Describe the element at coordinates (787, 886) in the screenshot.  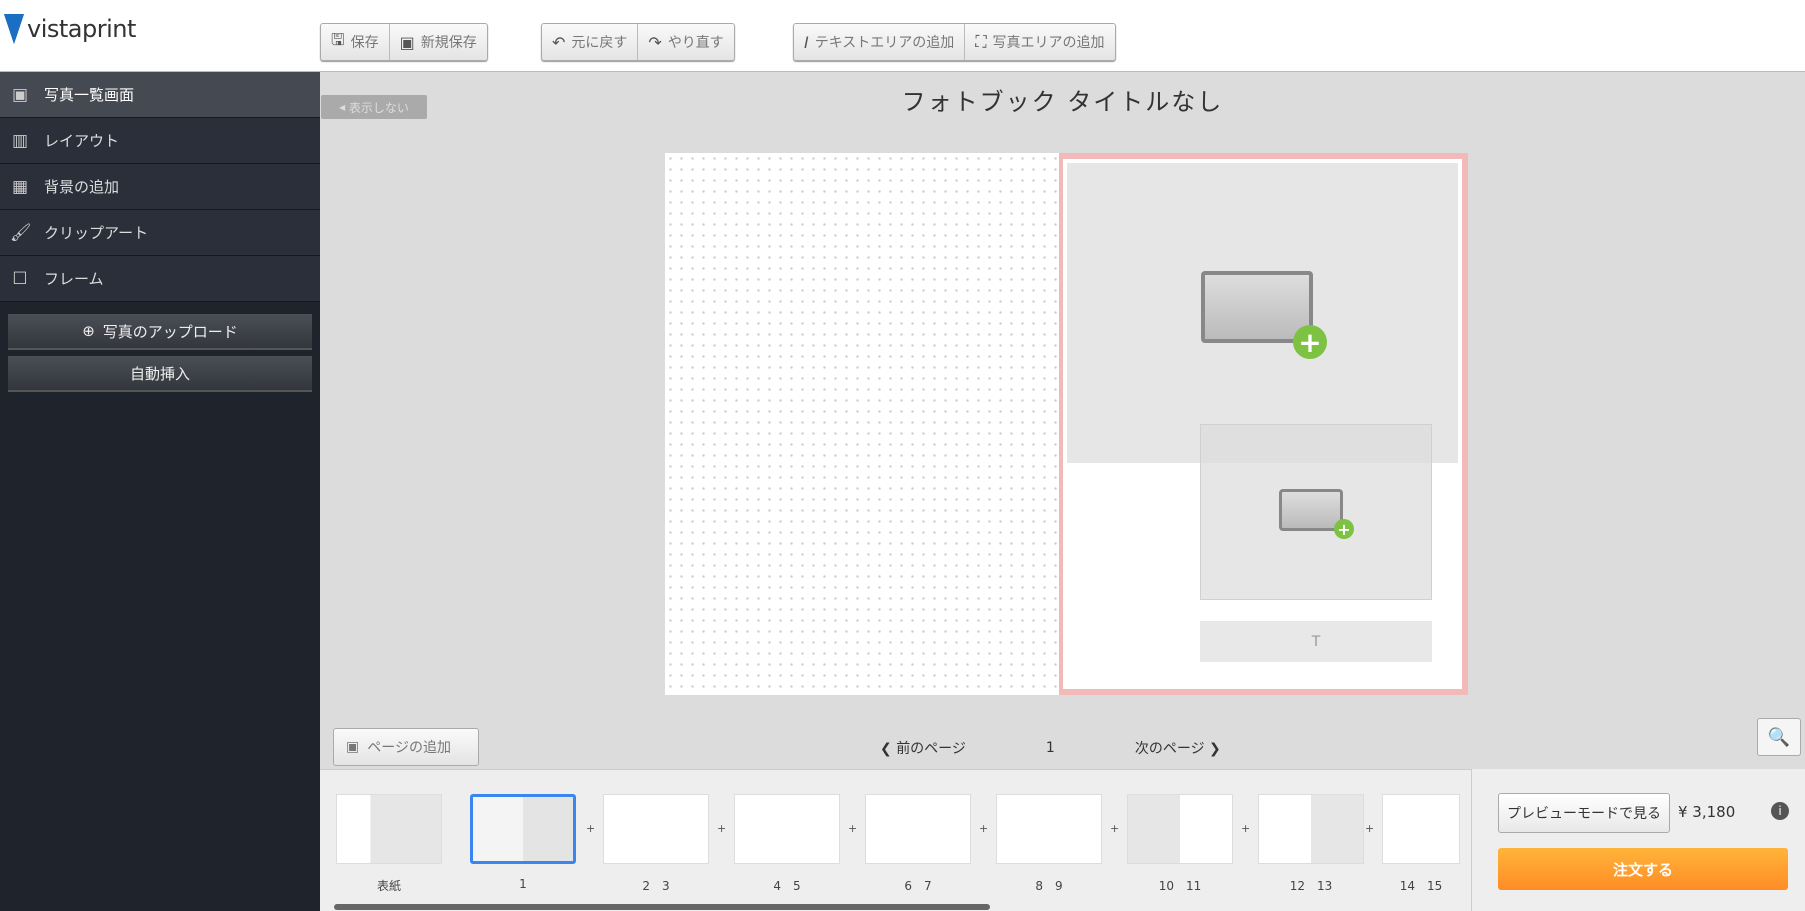
I see `thumbnail-label: 4 5` at that location.